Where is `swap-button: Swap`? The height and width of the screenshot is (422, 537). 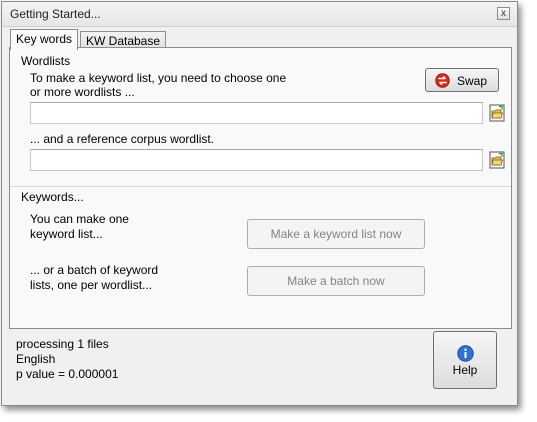
swap-button: Swap is located at coordinates (462, 80).